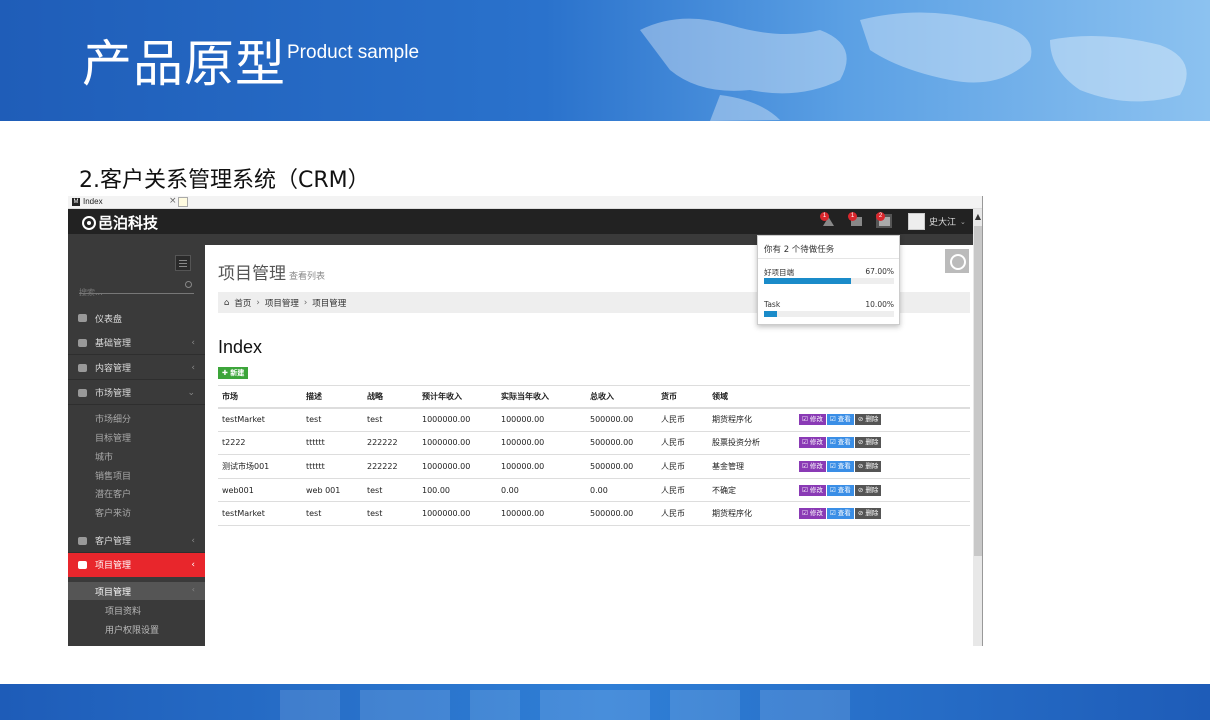  Describe the element at coordinates (233, 373) in the screenshot. I see `new-button: ✚ 新建` at that location.